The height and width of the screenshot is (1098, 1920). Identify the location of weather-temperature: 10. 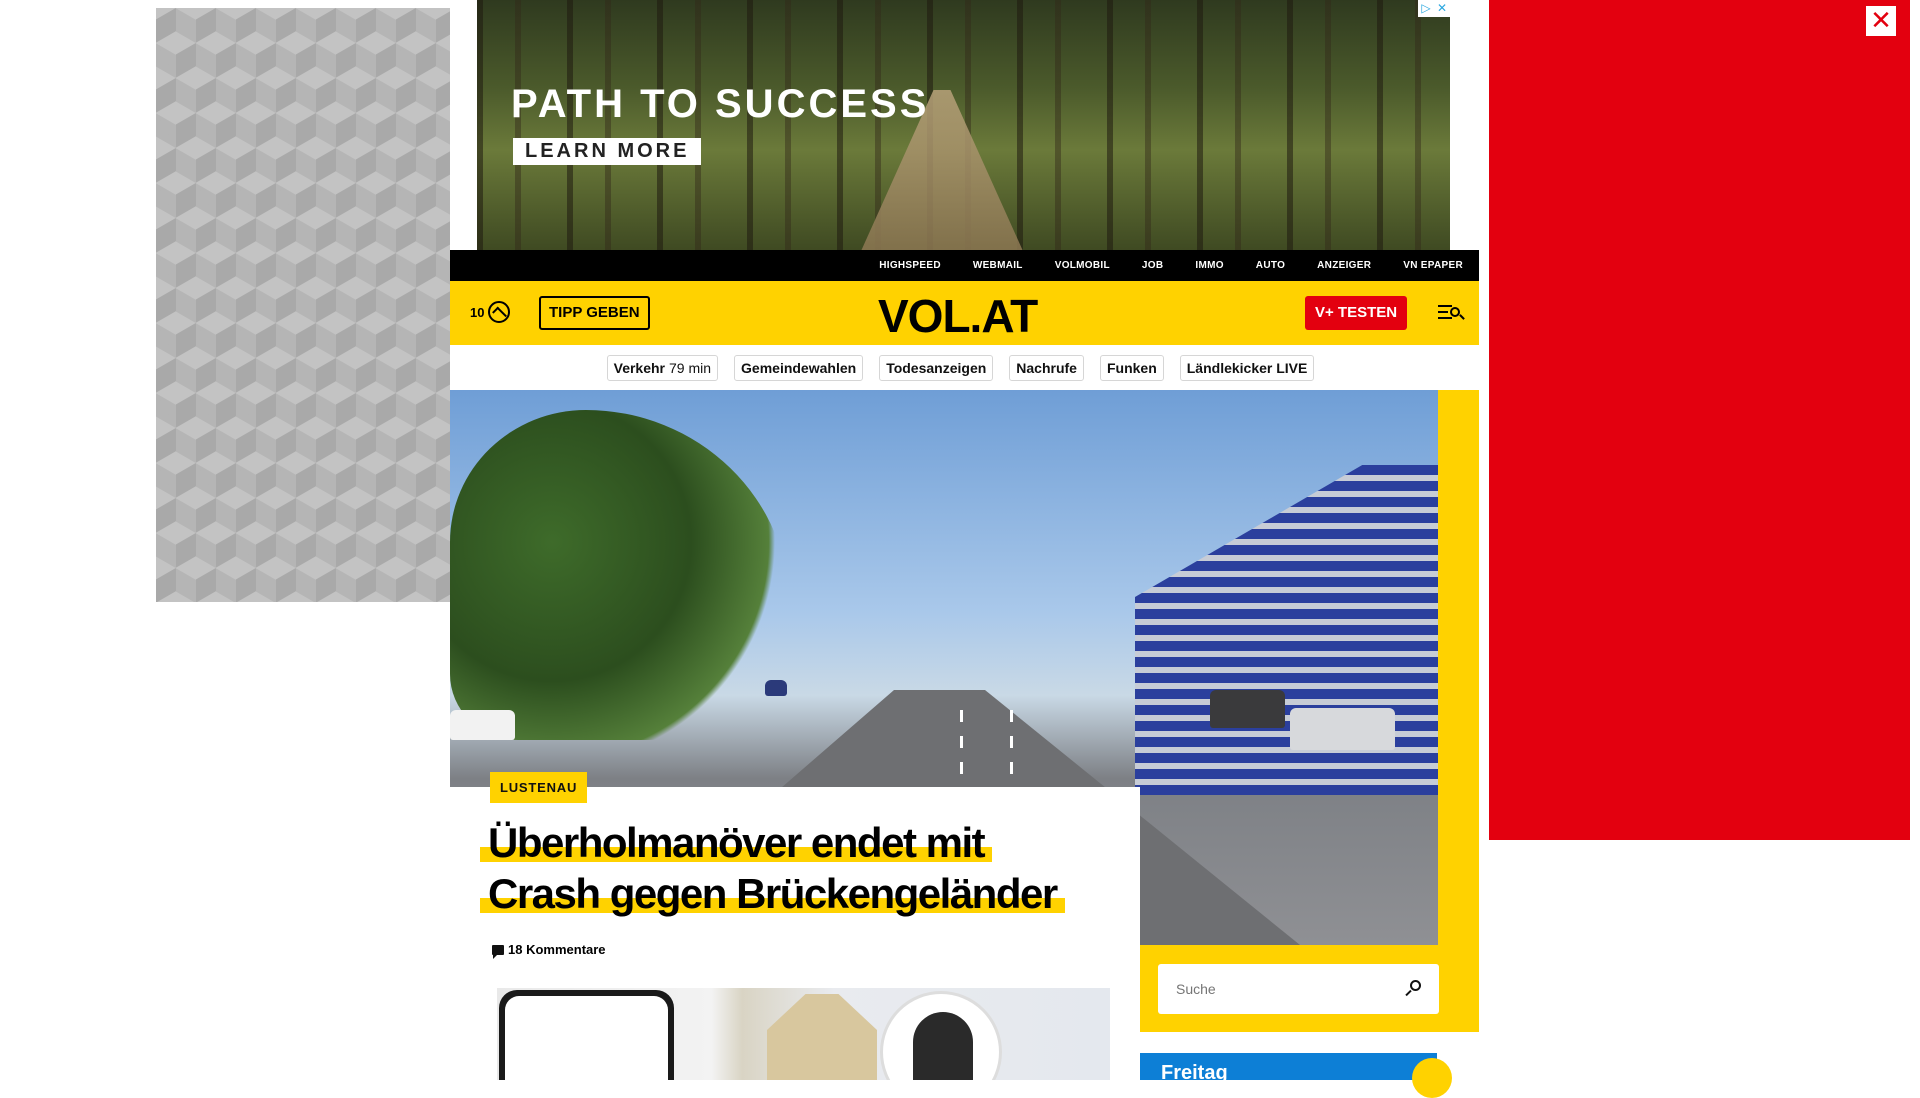
(477, 312).